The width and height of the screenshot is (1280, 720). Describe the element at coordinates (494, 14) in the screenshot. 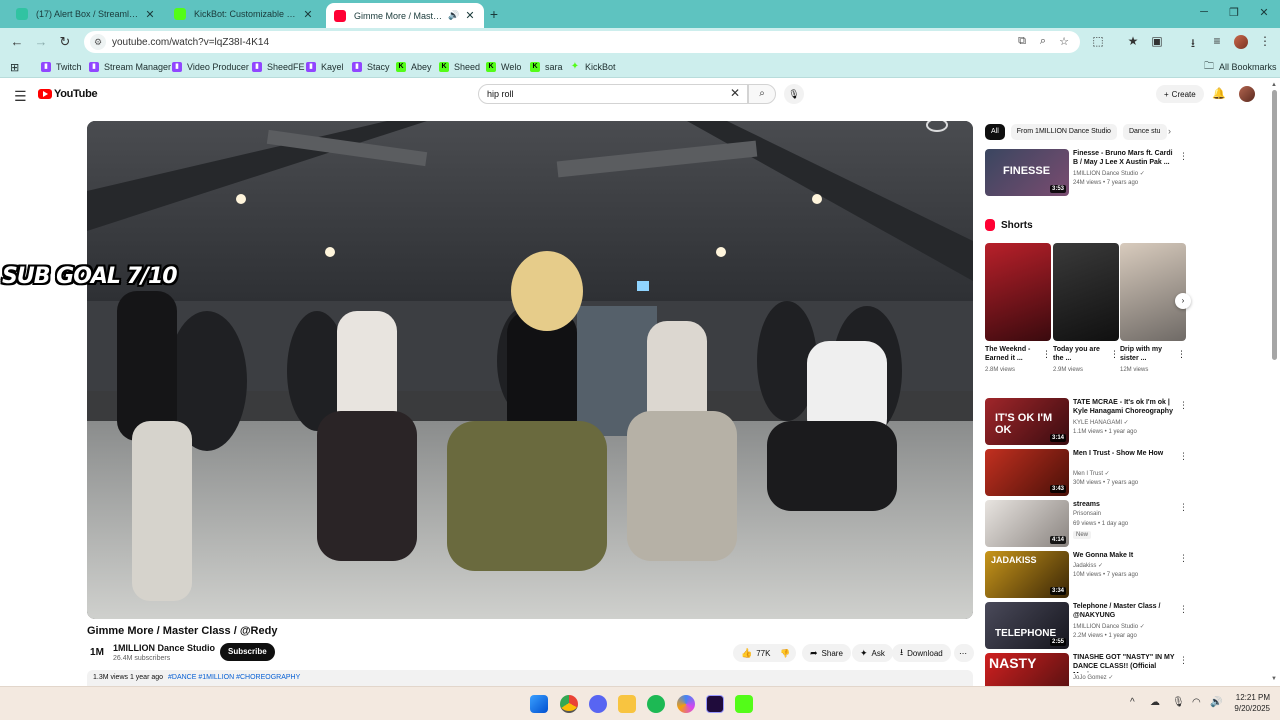

I see `new-tab-button: +` at that location.